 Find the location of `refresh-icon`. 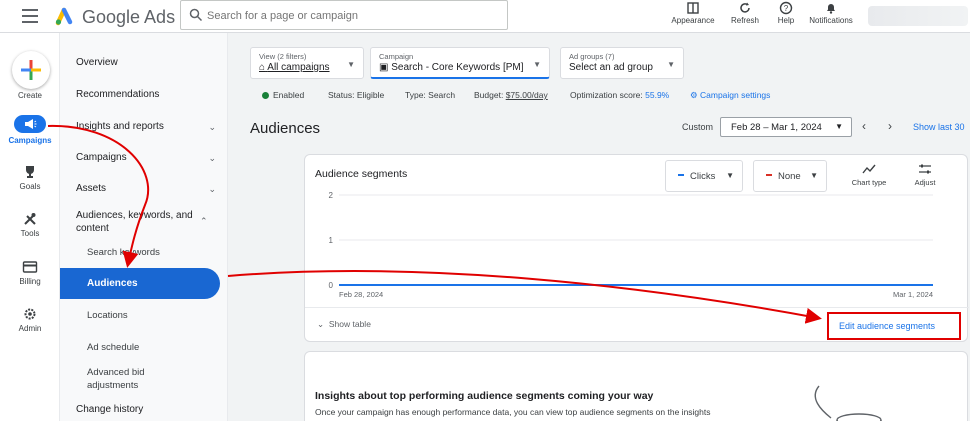

refresh-icon is located at coordinates (745, 7).